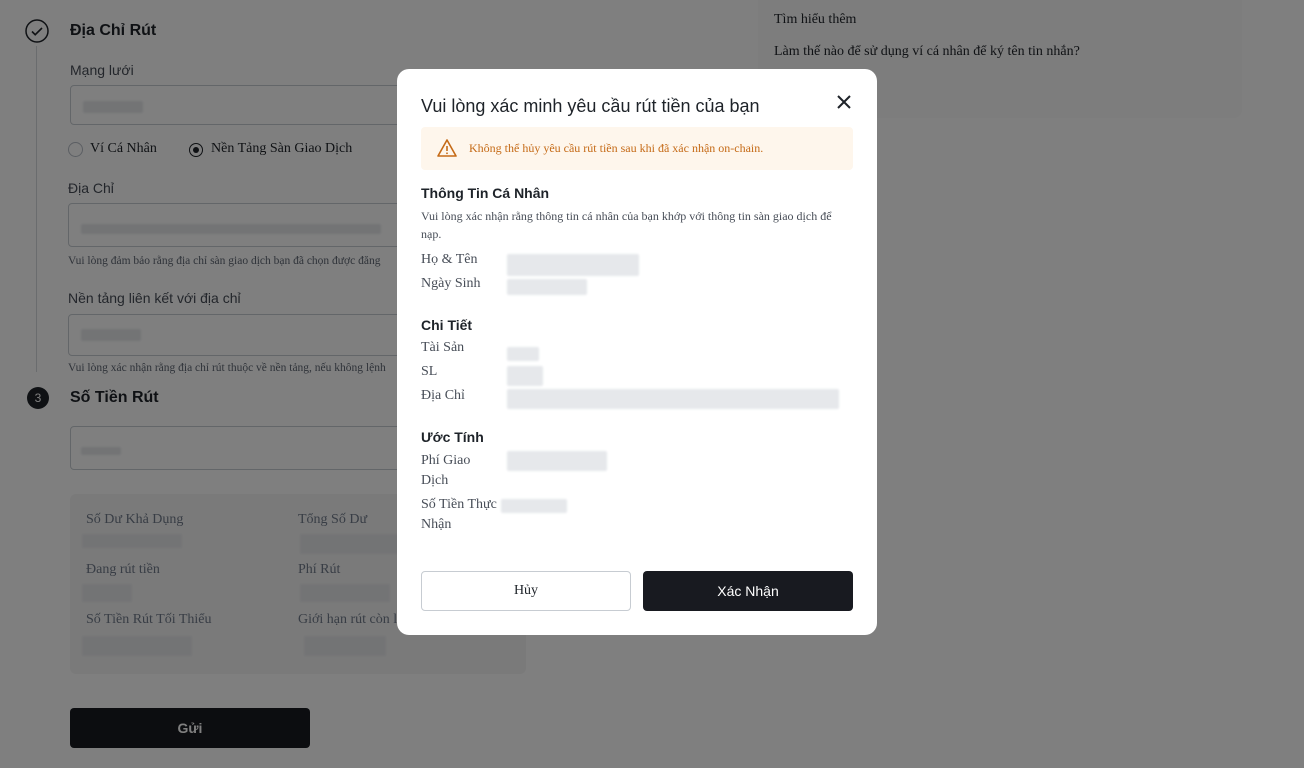  I want to click on address-value, so click(673, 399).